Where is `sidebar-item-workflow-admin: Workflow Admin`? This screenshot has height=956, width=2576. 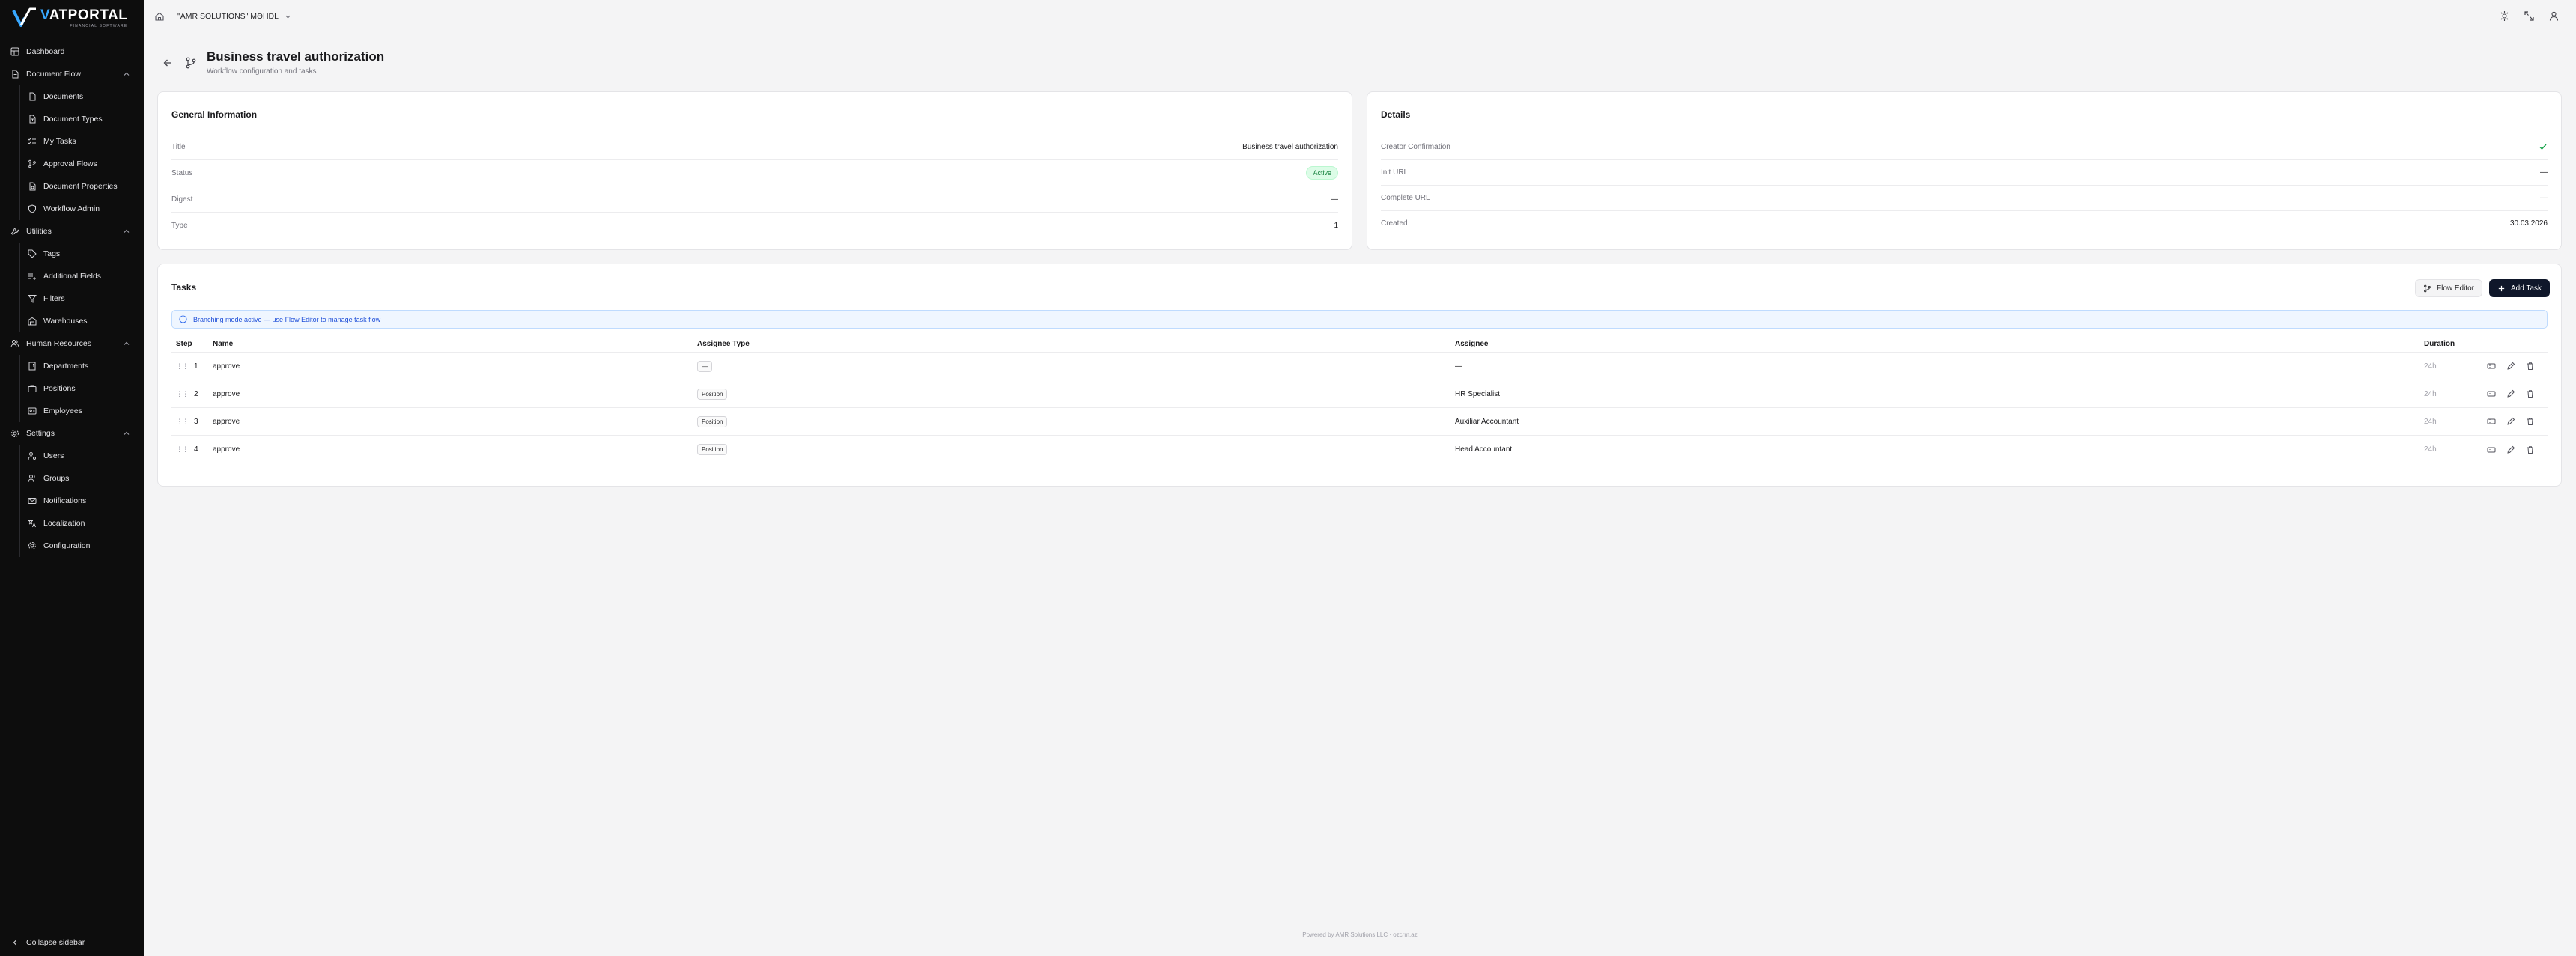
sidebar-item-workflow-admin: Workflow Admin is located at coordinates (72, 209).